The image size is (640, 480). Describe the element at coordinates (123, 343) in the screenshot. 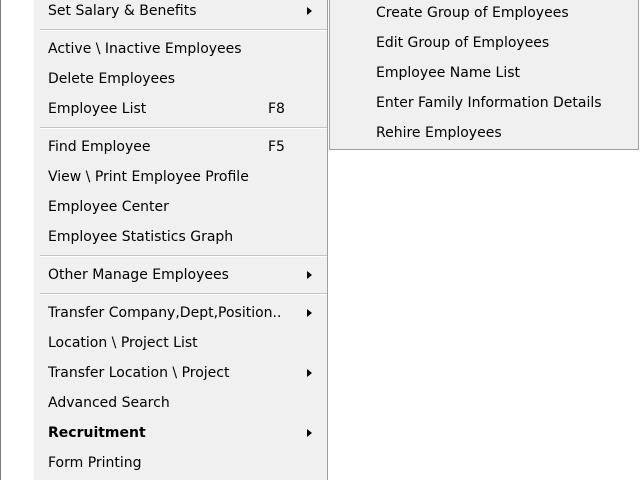

I see `menu-item-label: Location \ Project List` at that location.